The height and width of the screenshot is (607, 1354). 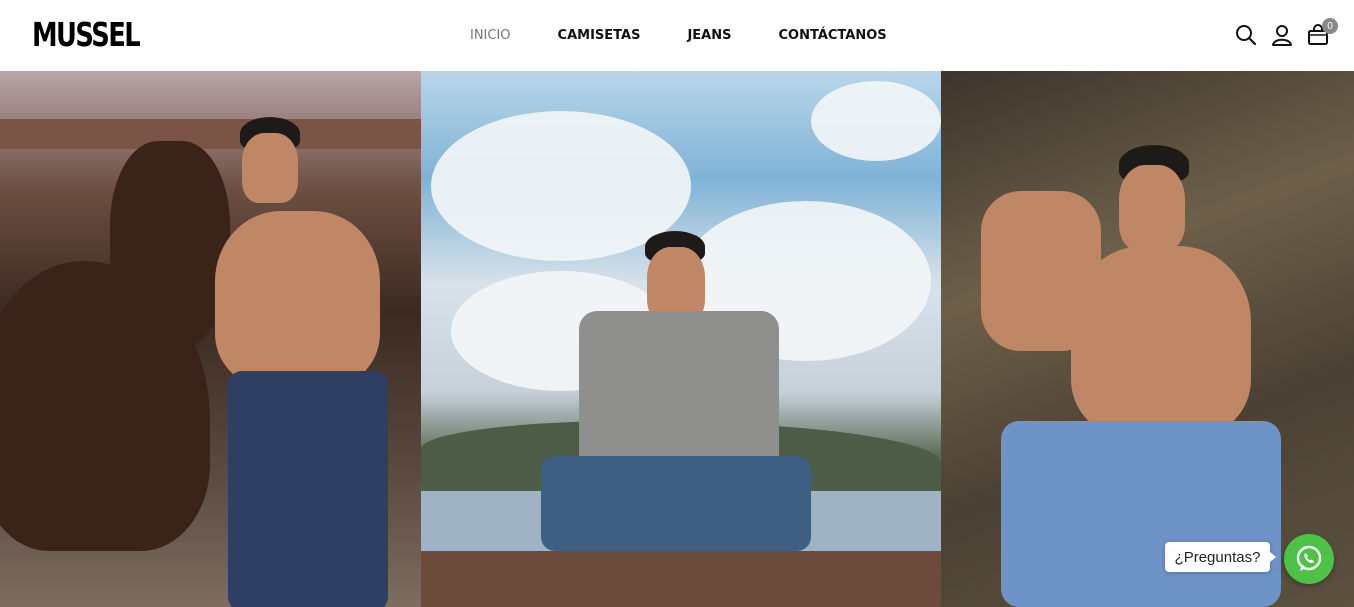 I want to click on horse-head-shape, so click(x=170, y=246).